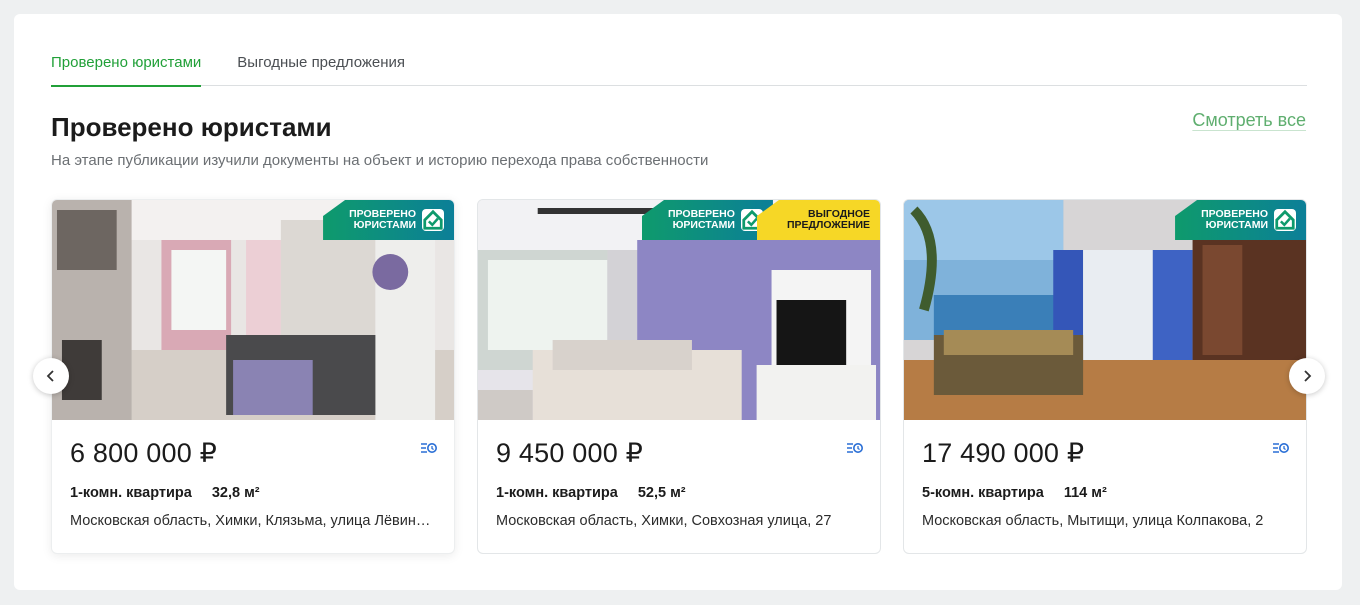 The image size is (1360, 605). What do you see at coordinates (983, 493) in the screenshot?
I see `listing-rooms: 5-комн. квартира` at bounding box center [983, 493].